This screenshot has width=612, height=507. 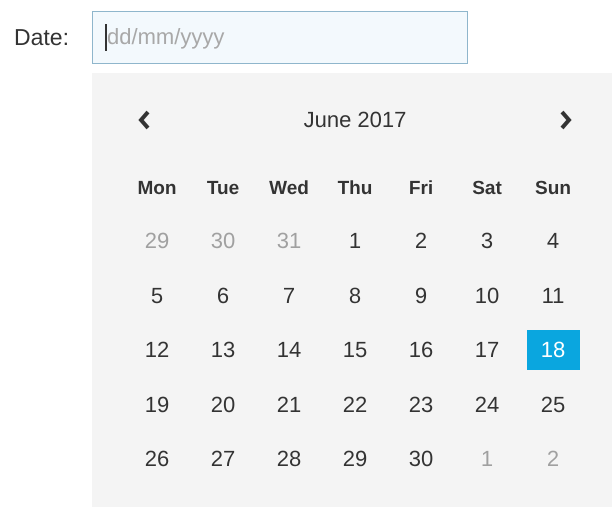 What do you see at coordinates (289, 296) in the screenshot?
I see `day-cell: 7` at bounding box center [289, 296].